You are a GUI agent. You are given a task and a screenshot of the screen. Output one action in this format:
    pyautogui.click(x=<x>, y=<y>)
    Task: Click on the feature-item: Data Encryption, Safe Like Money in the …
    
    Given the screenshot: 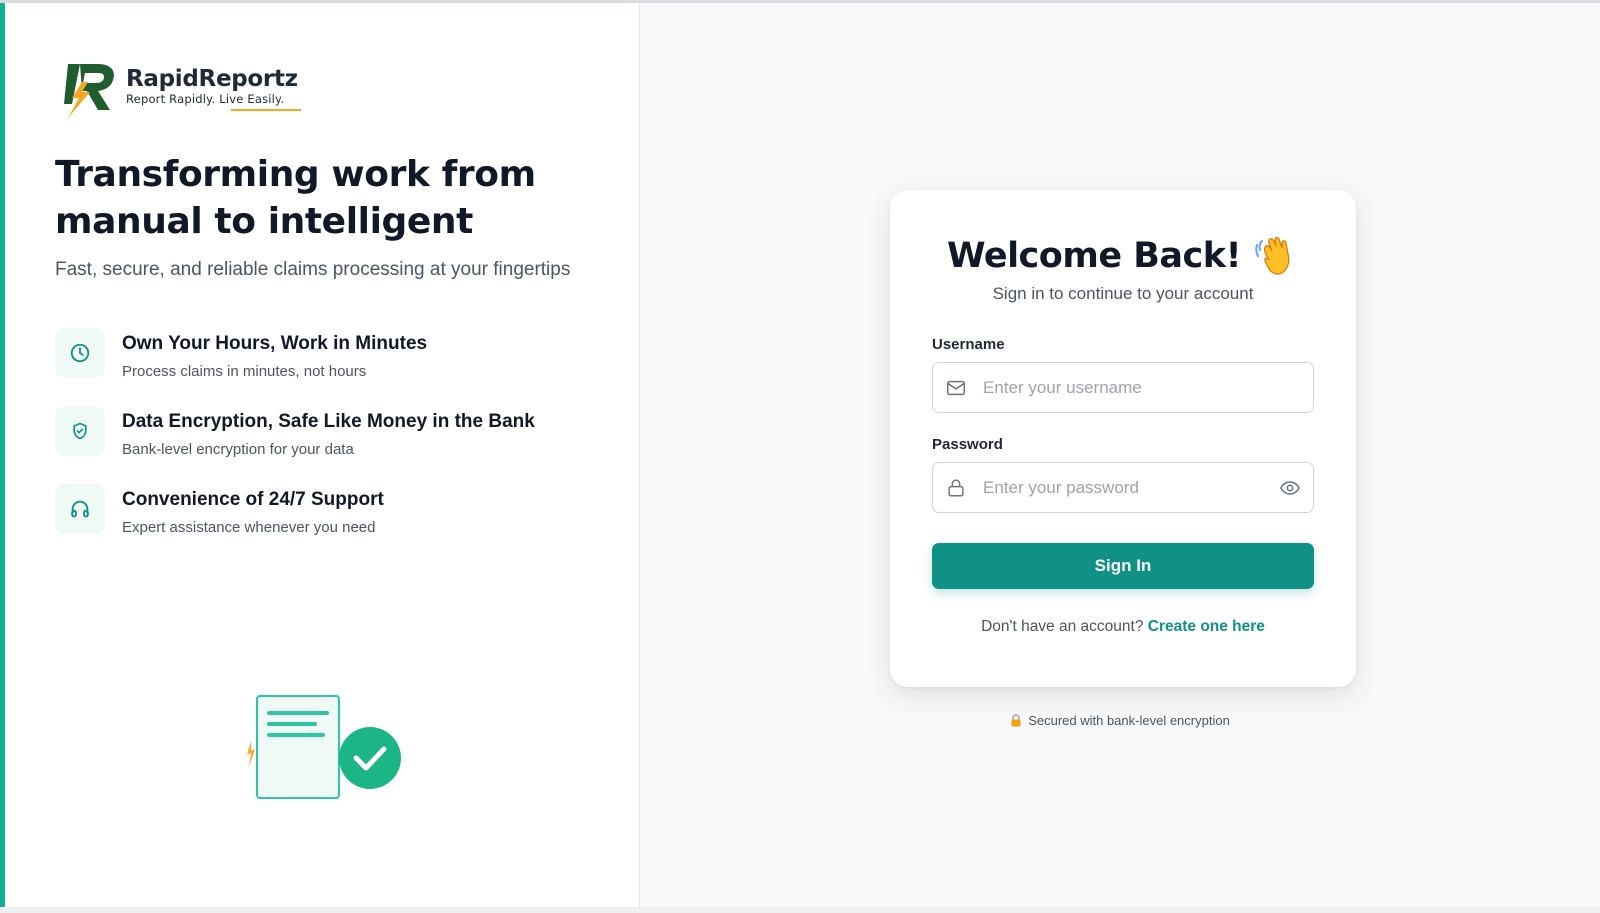 What is the action you would take?
    pyautogui.click(x=295, y=433)
    